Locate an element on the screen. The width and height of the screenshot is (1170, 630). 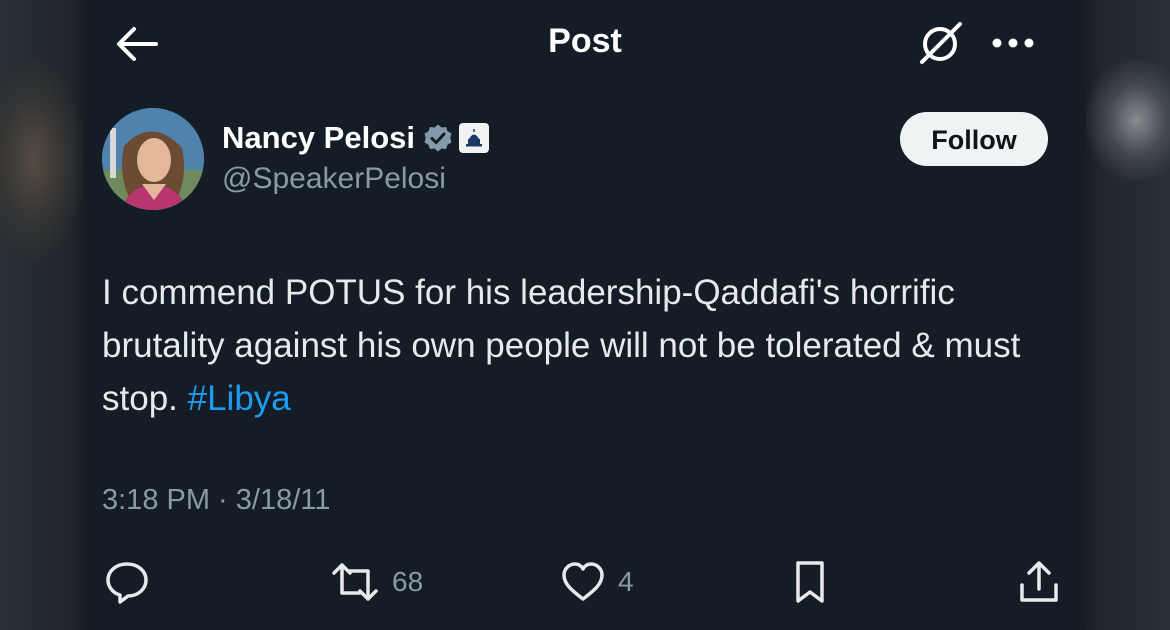
follow-button: Follow is located at coordinates (974, 139).